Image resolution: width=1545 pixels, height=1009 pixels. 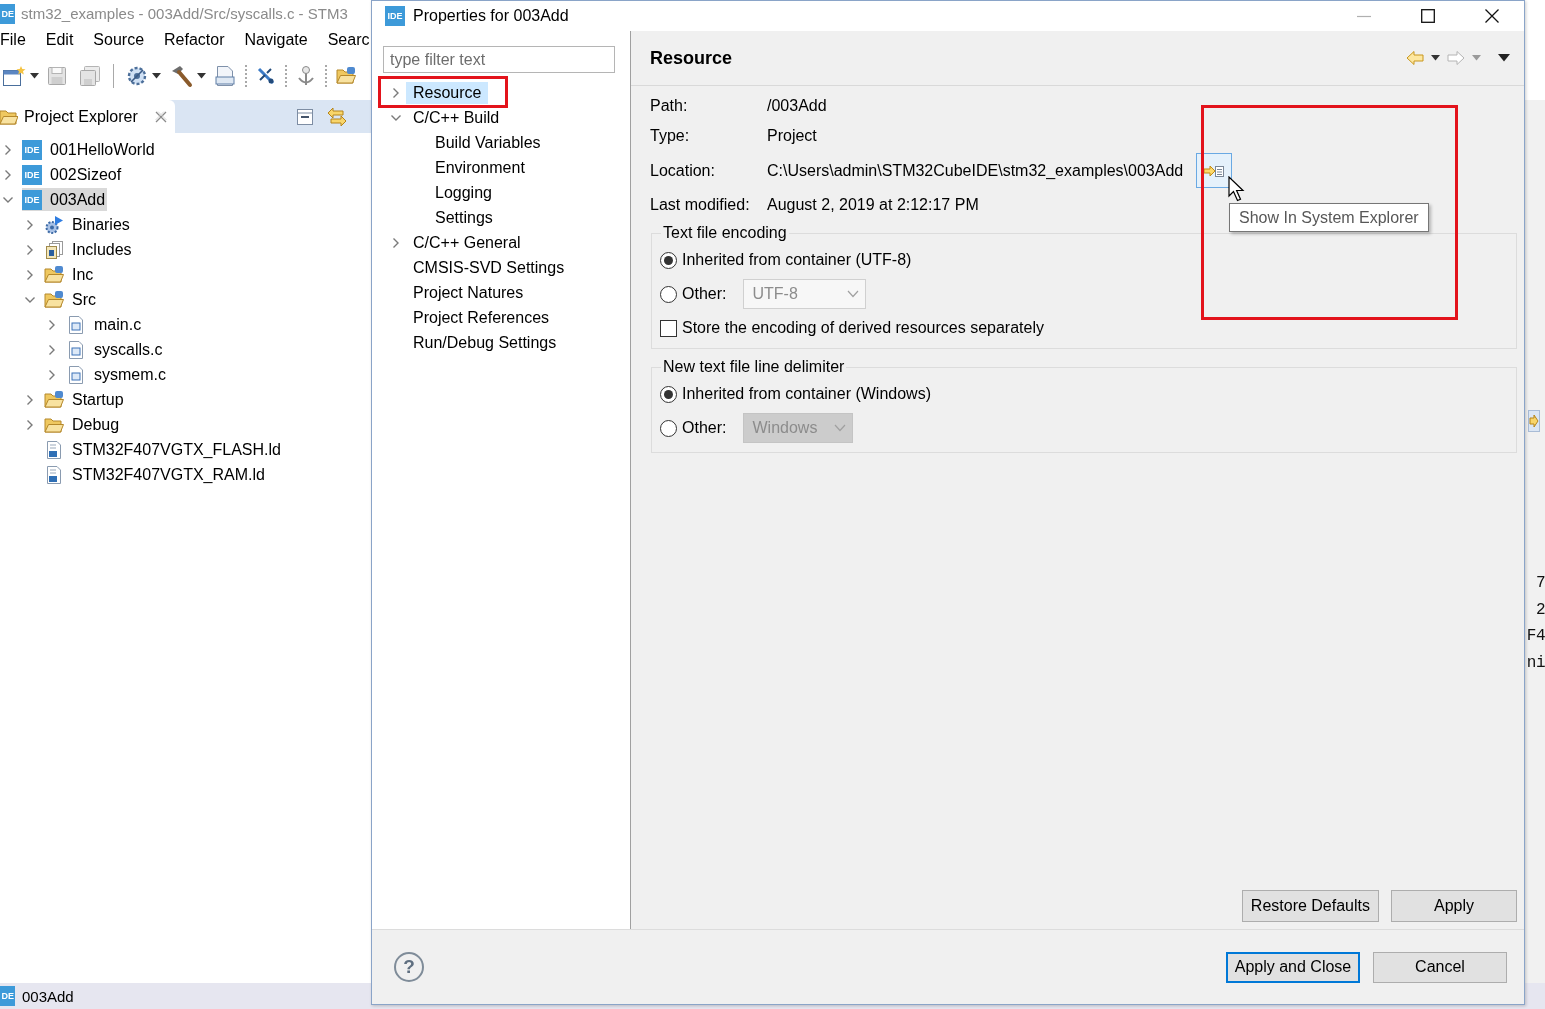 I want to click on help-button: ?, so click(x=409, y=967).